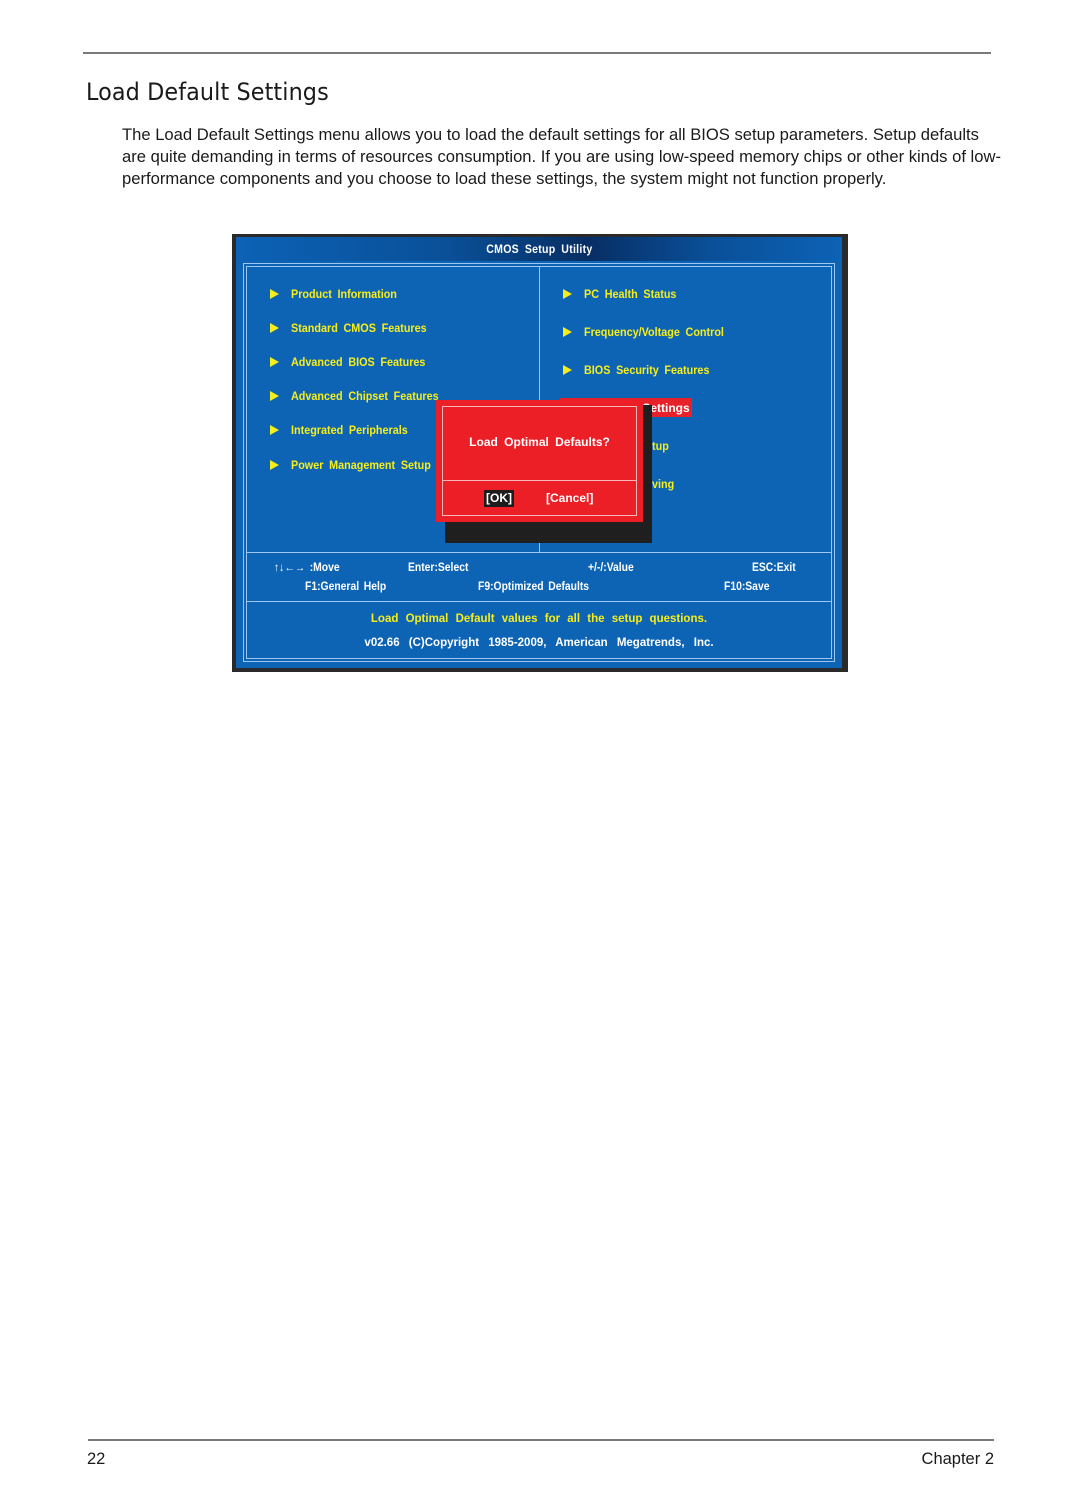 The height and width of the screenshot is (1512, 1080). What do you see at coordinates (307, 568) in the screenshot?
I see `hint-move: ↑↓←→ :Move` at bounding box center [307, 568].